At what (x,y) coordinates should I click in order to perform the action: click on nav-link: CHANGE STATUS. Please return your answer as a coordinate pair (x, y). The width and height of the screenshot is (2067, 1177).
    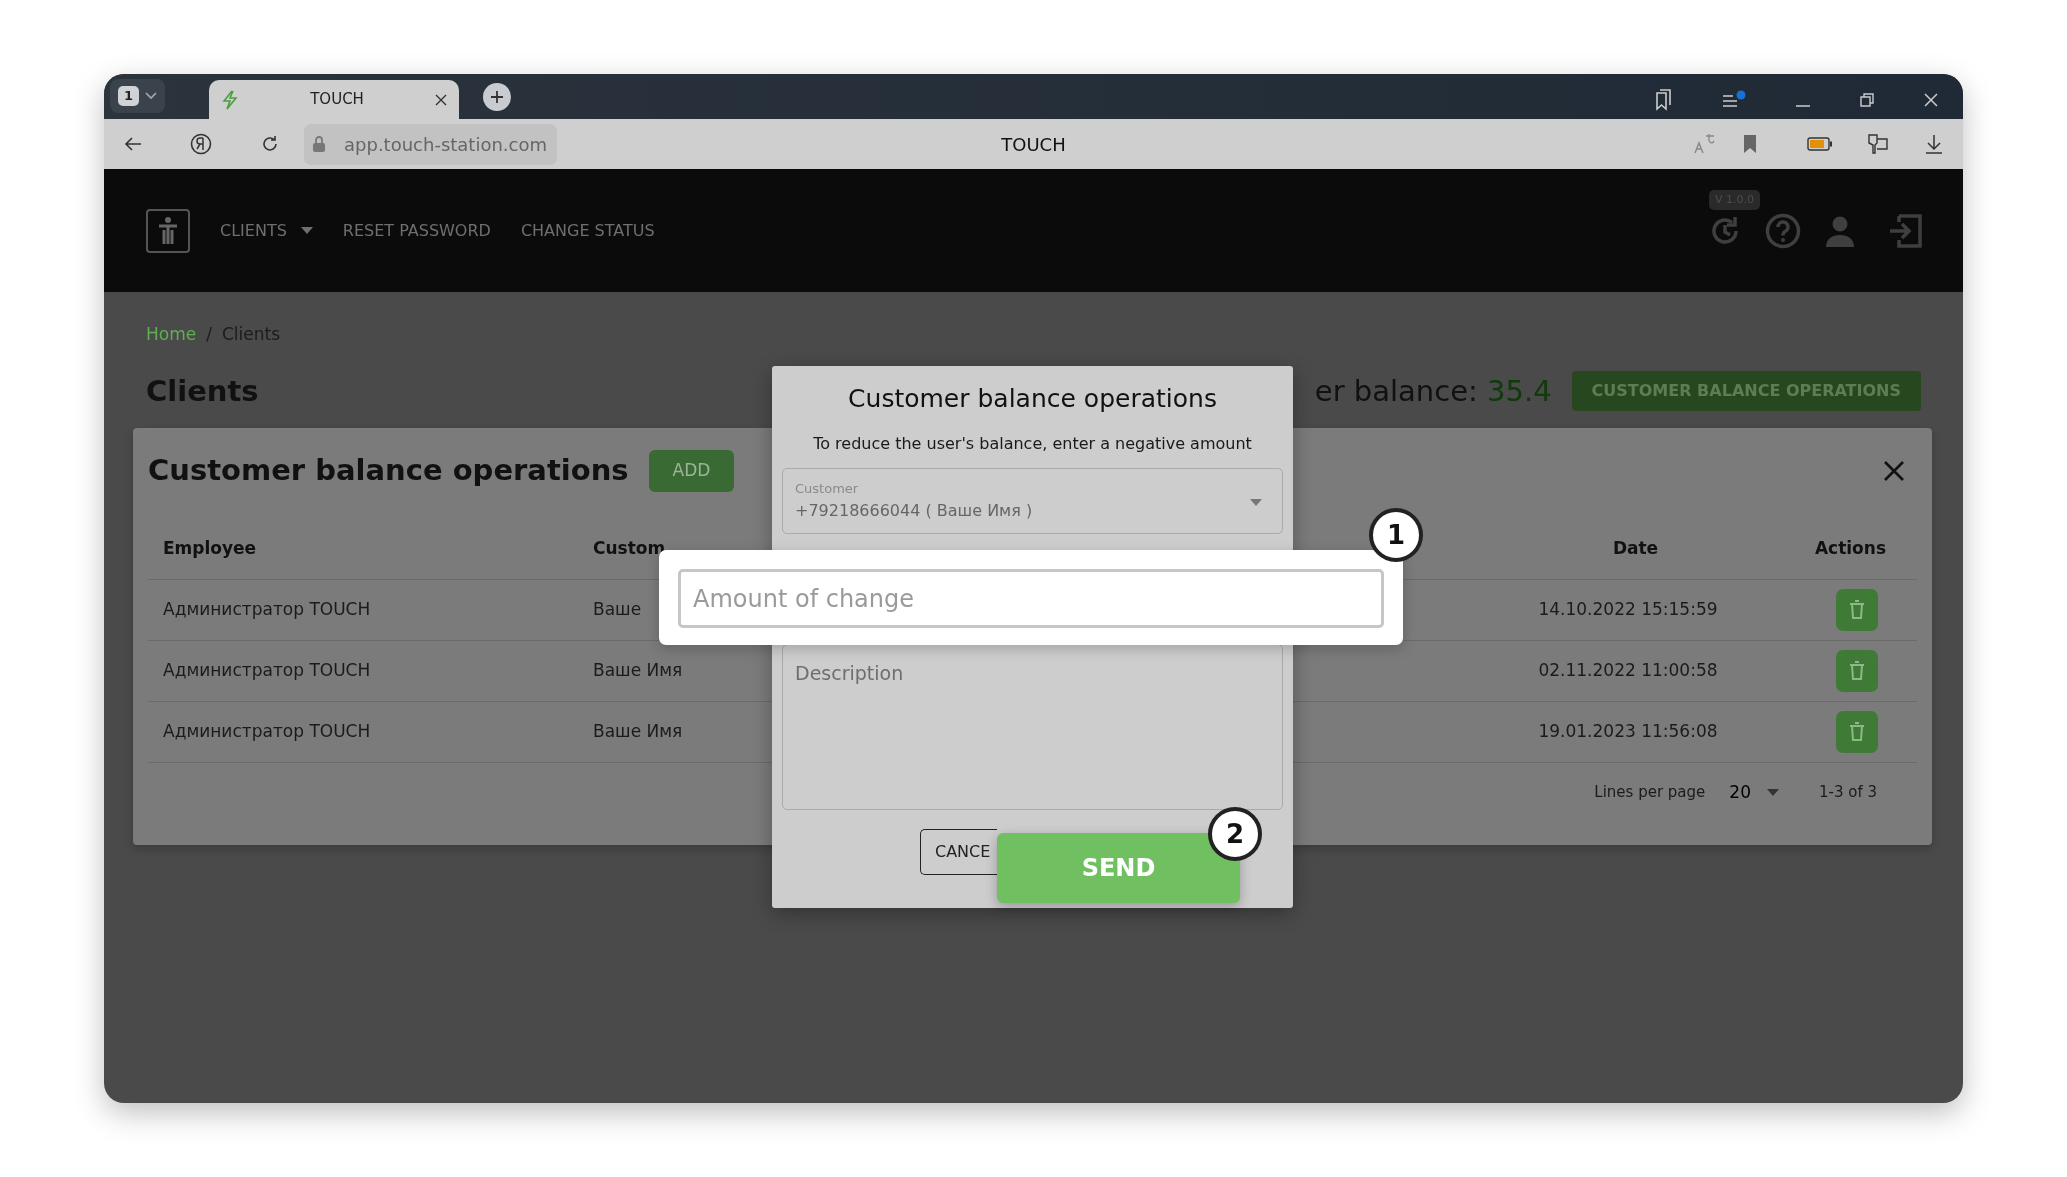
    Looking at the image, I should click on (587, 230).